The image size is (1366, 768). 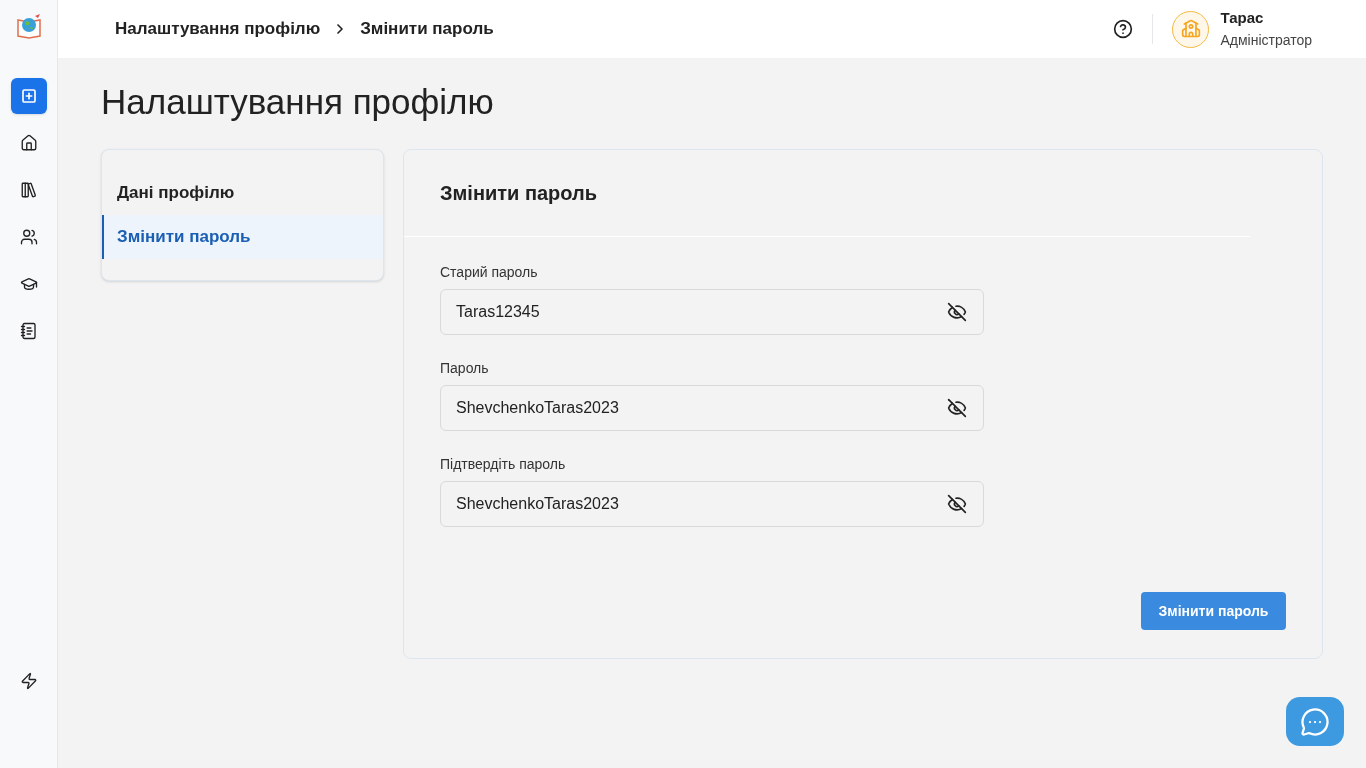 What do you see at coordinates (242, 193) in the screenshot?
I see `profile-menu-item: Дані профілю` at bounding box center [242, 193].